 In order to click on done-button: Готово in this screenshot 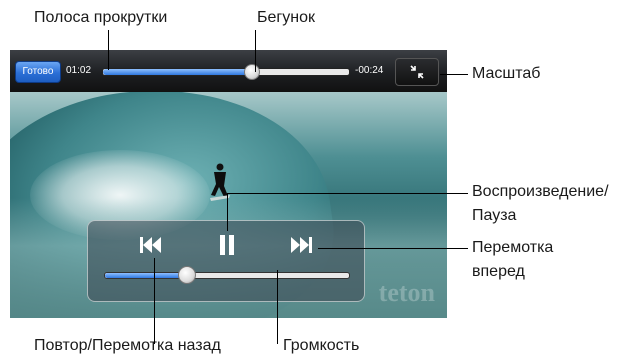, I will do `click(38, 72)`.